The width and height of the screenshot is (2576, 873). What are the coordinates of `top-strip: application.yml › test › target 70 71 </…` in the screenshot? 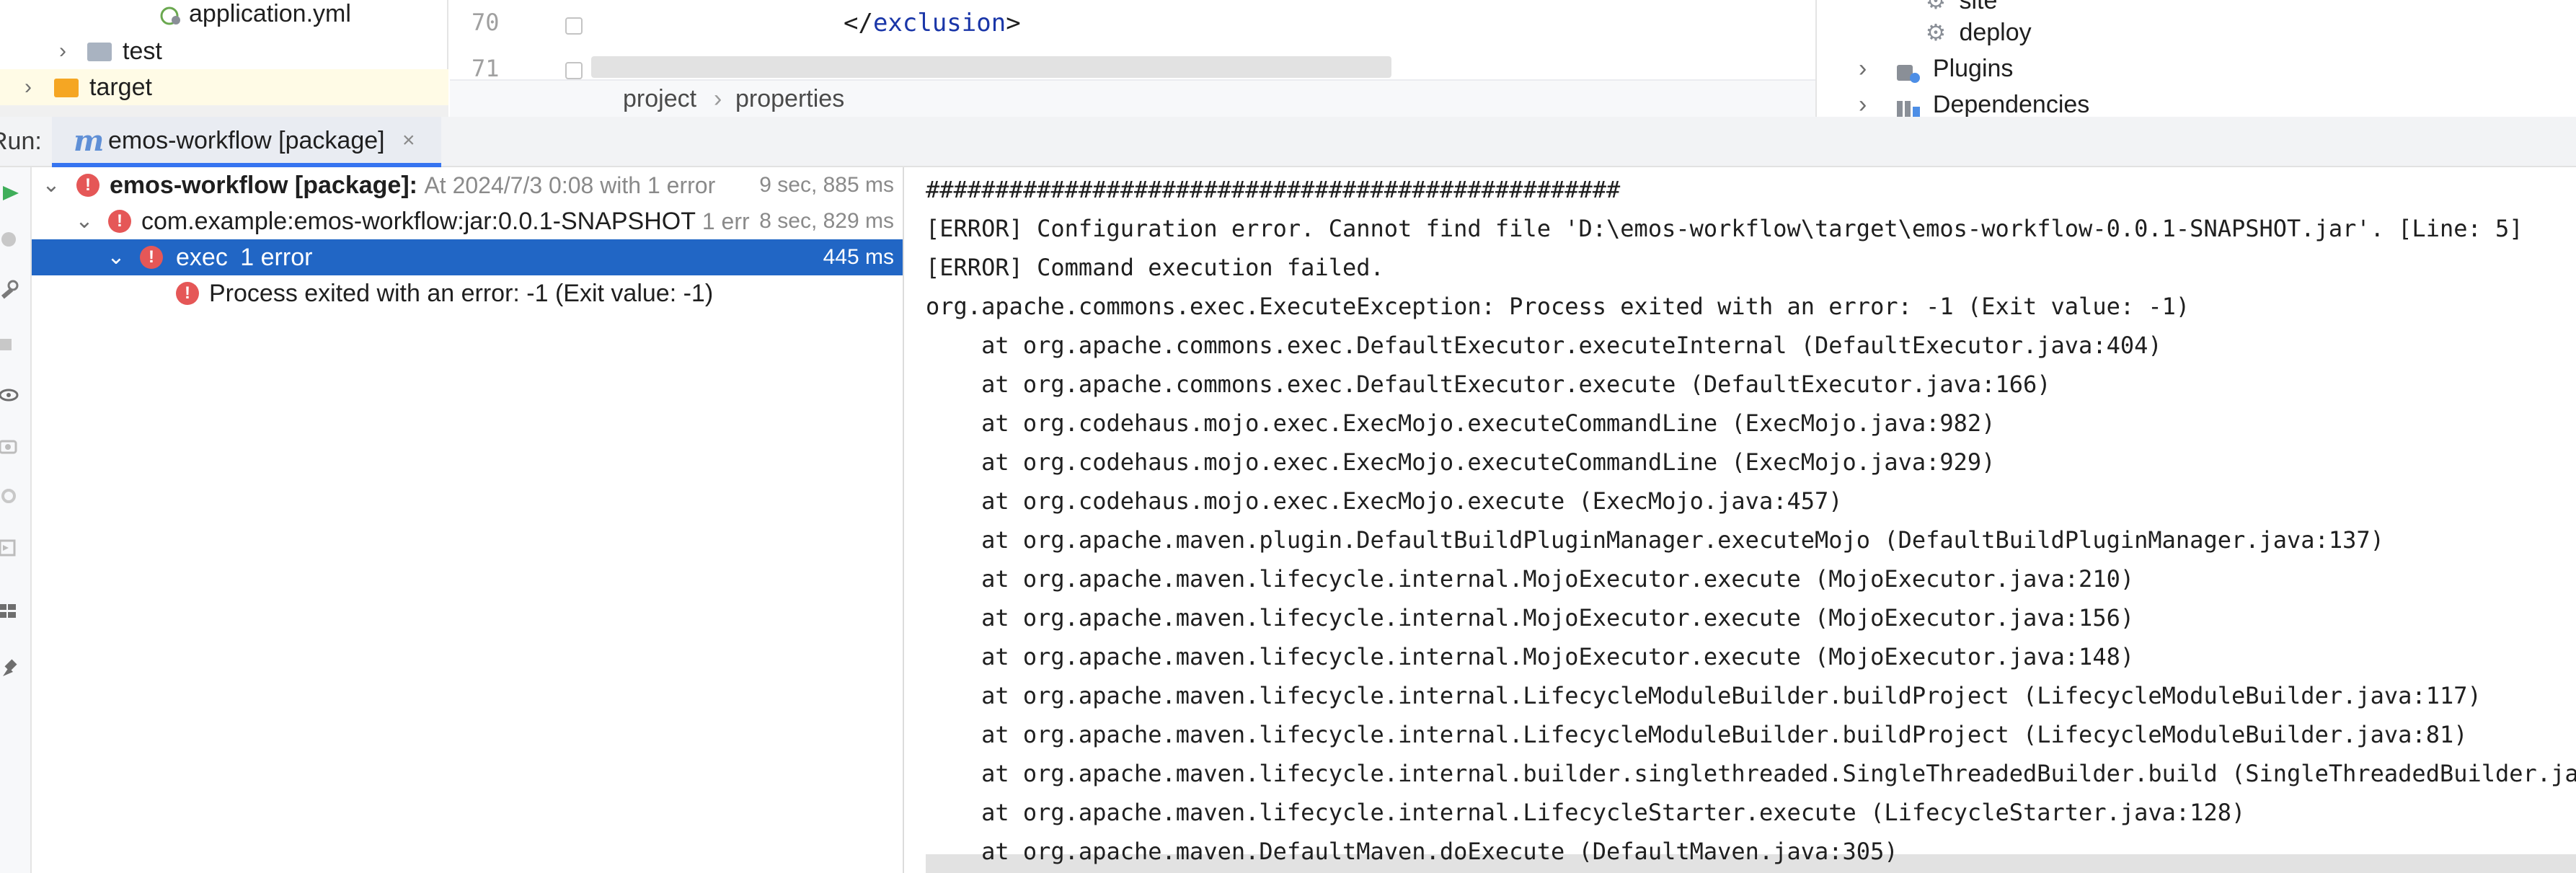 It's located at (1288, 58).